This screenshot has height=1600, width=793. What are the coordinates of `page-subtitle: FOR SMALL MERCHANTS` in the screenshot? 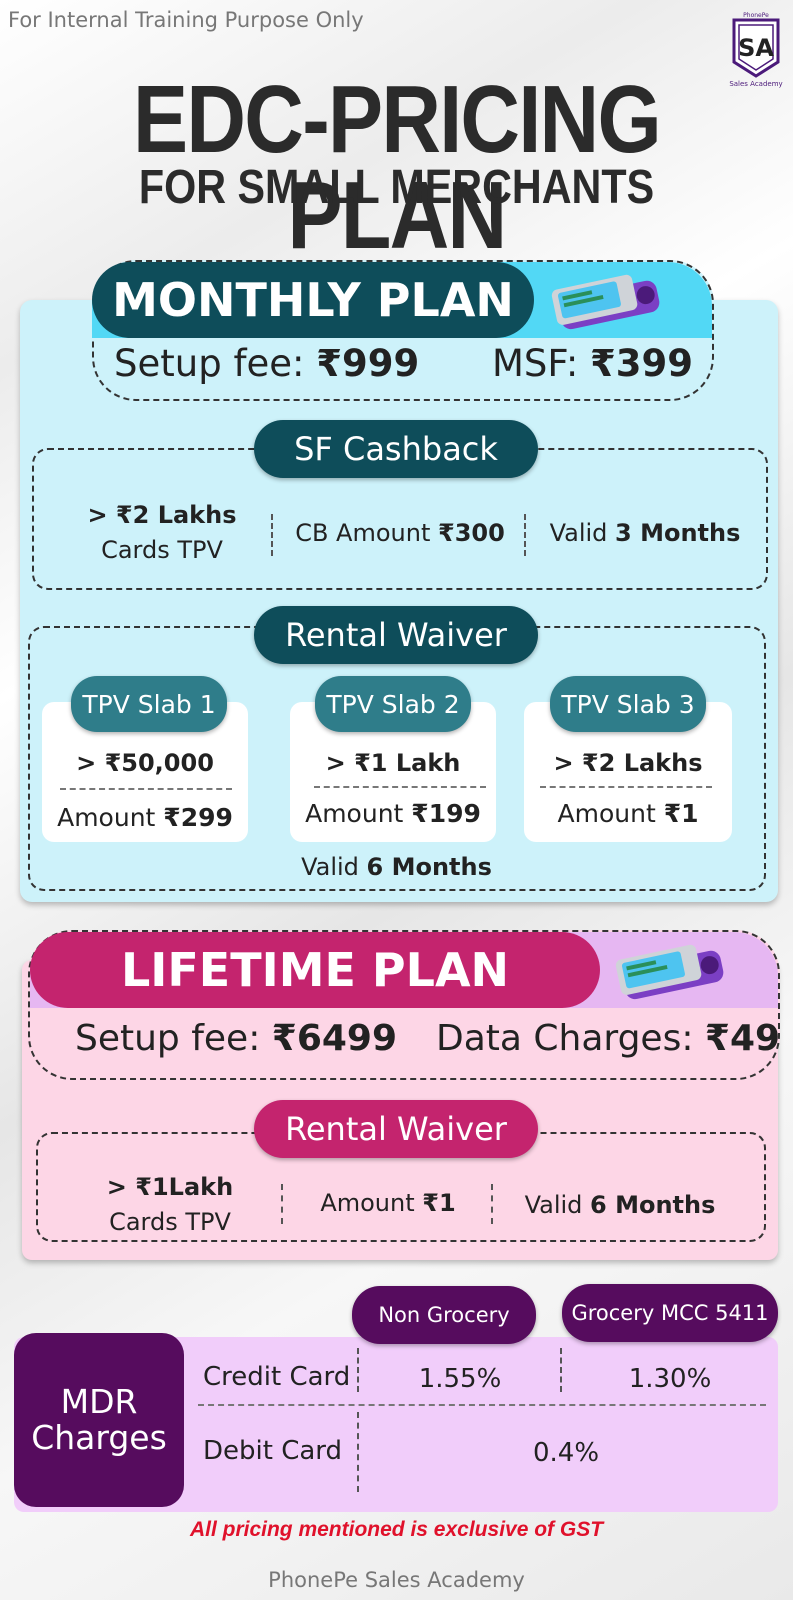 It's located at (396, 187).